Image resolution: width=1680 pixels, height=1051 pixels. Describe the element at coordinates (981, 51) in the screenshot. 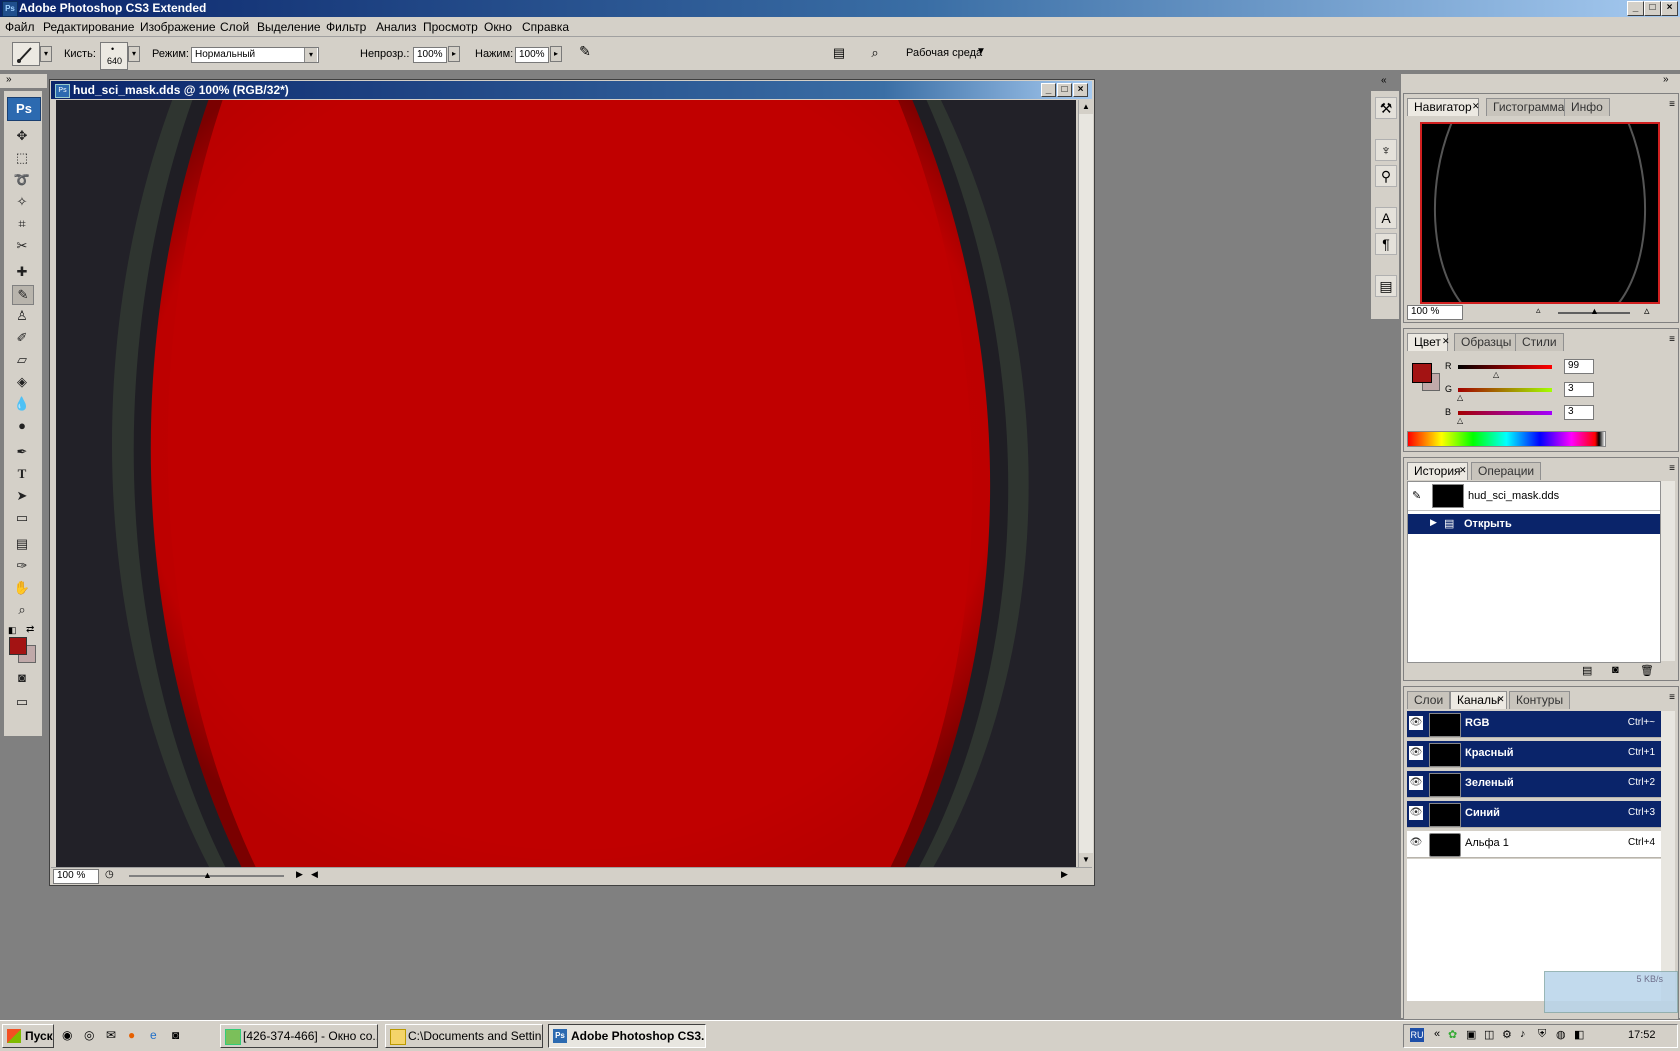

I see `workspace-dropdown-icon: ▼` at that location.